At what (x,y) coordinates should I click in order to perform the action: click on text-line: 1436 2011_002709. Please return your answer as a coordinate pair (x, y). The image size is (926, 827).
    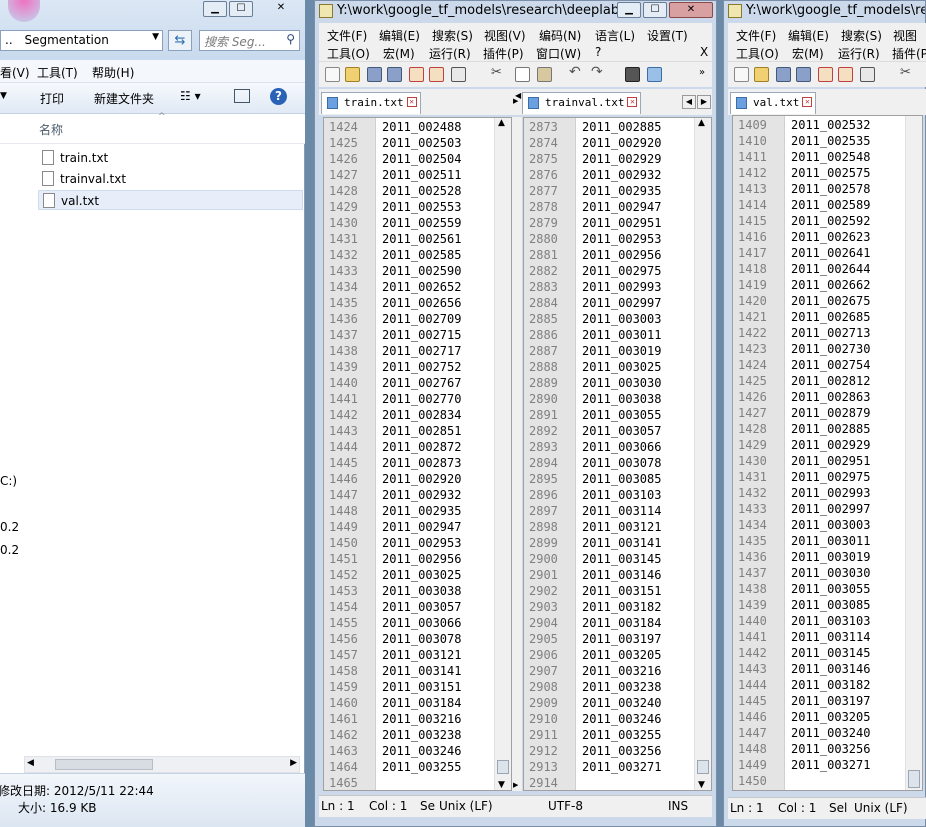
    Looking at the image, I should click on (417, 319).